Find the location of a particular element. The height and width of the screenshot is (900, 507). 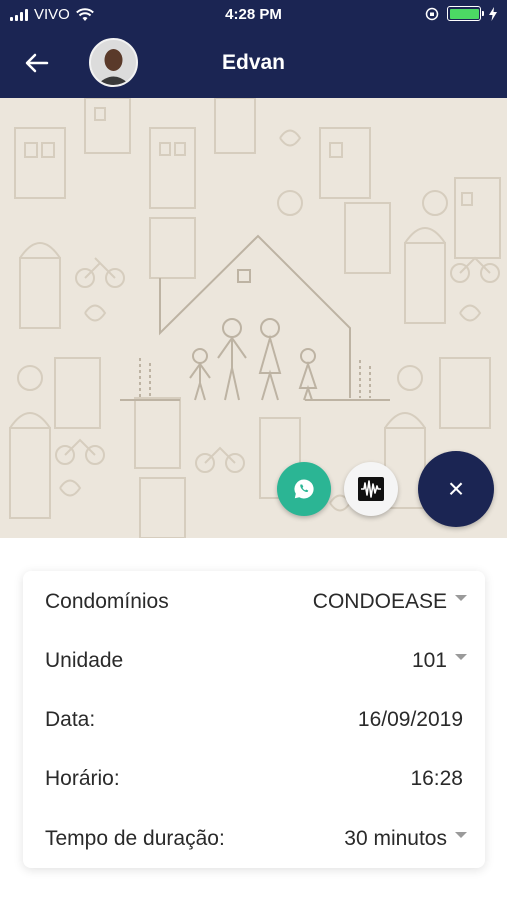

row-label: Condomínios is located at coordinates (107, 601).